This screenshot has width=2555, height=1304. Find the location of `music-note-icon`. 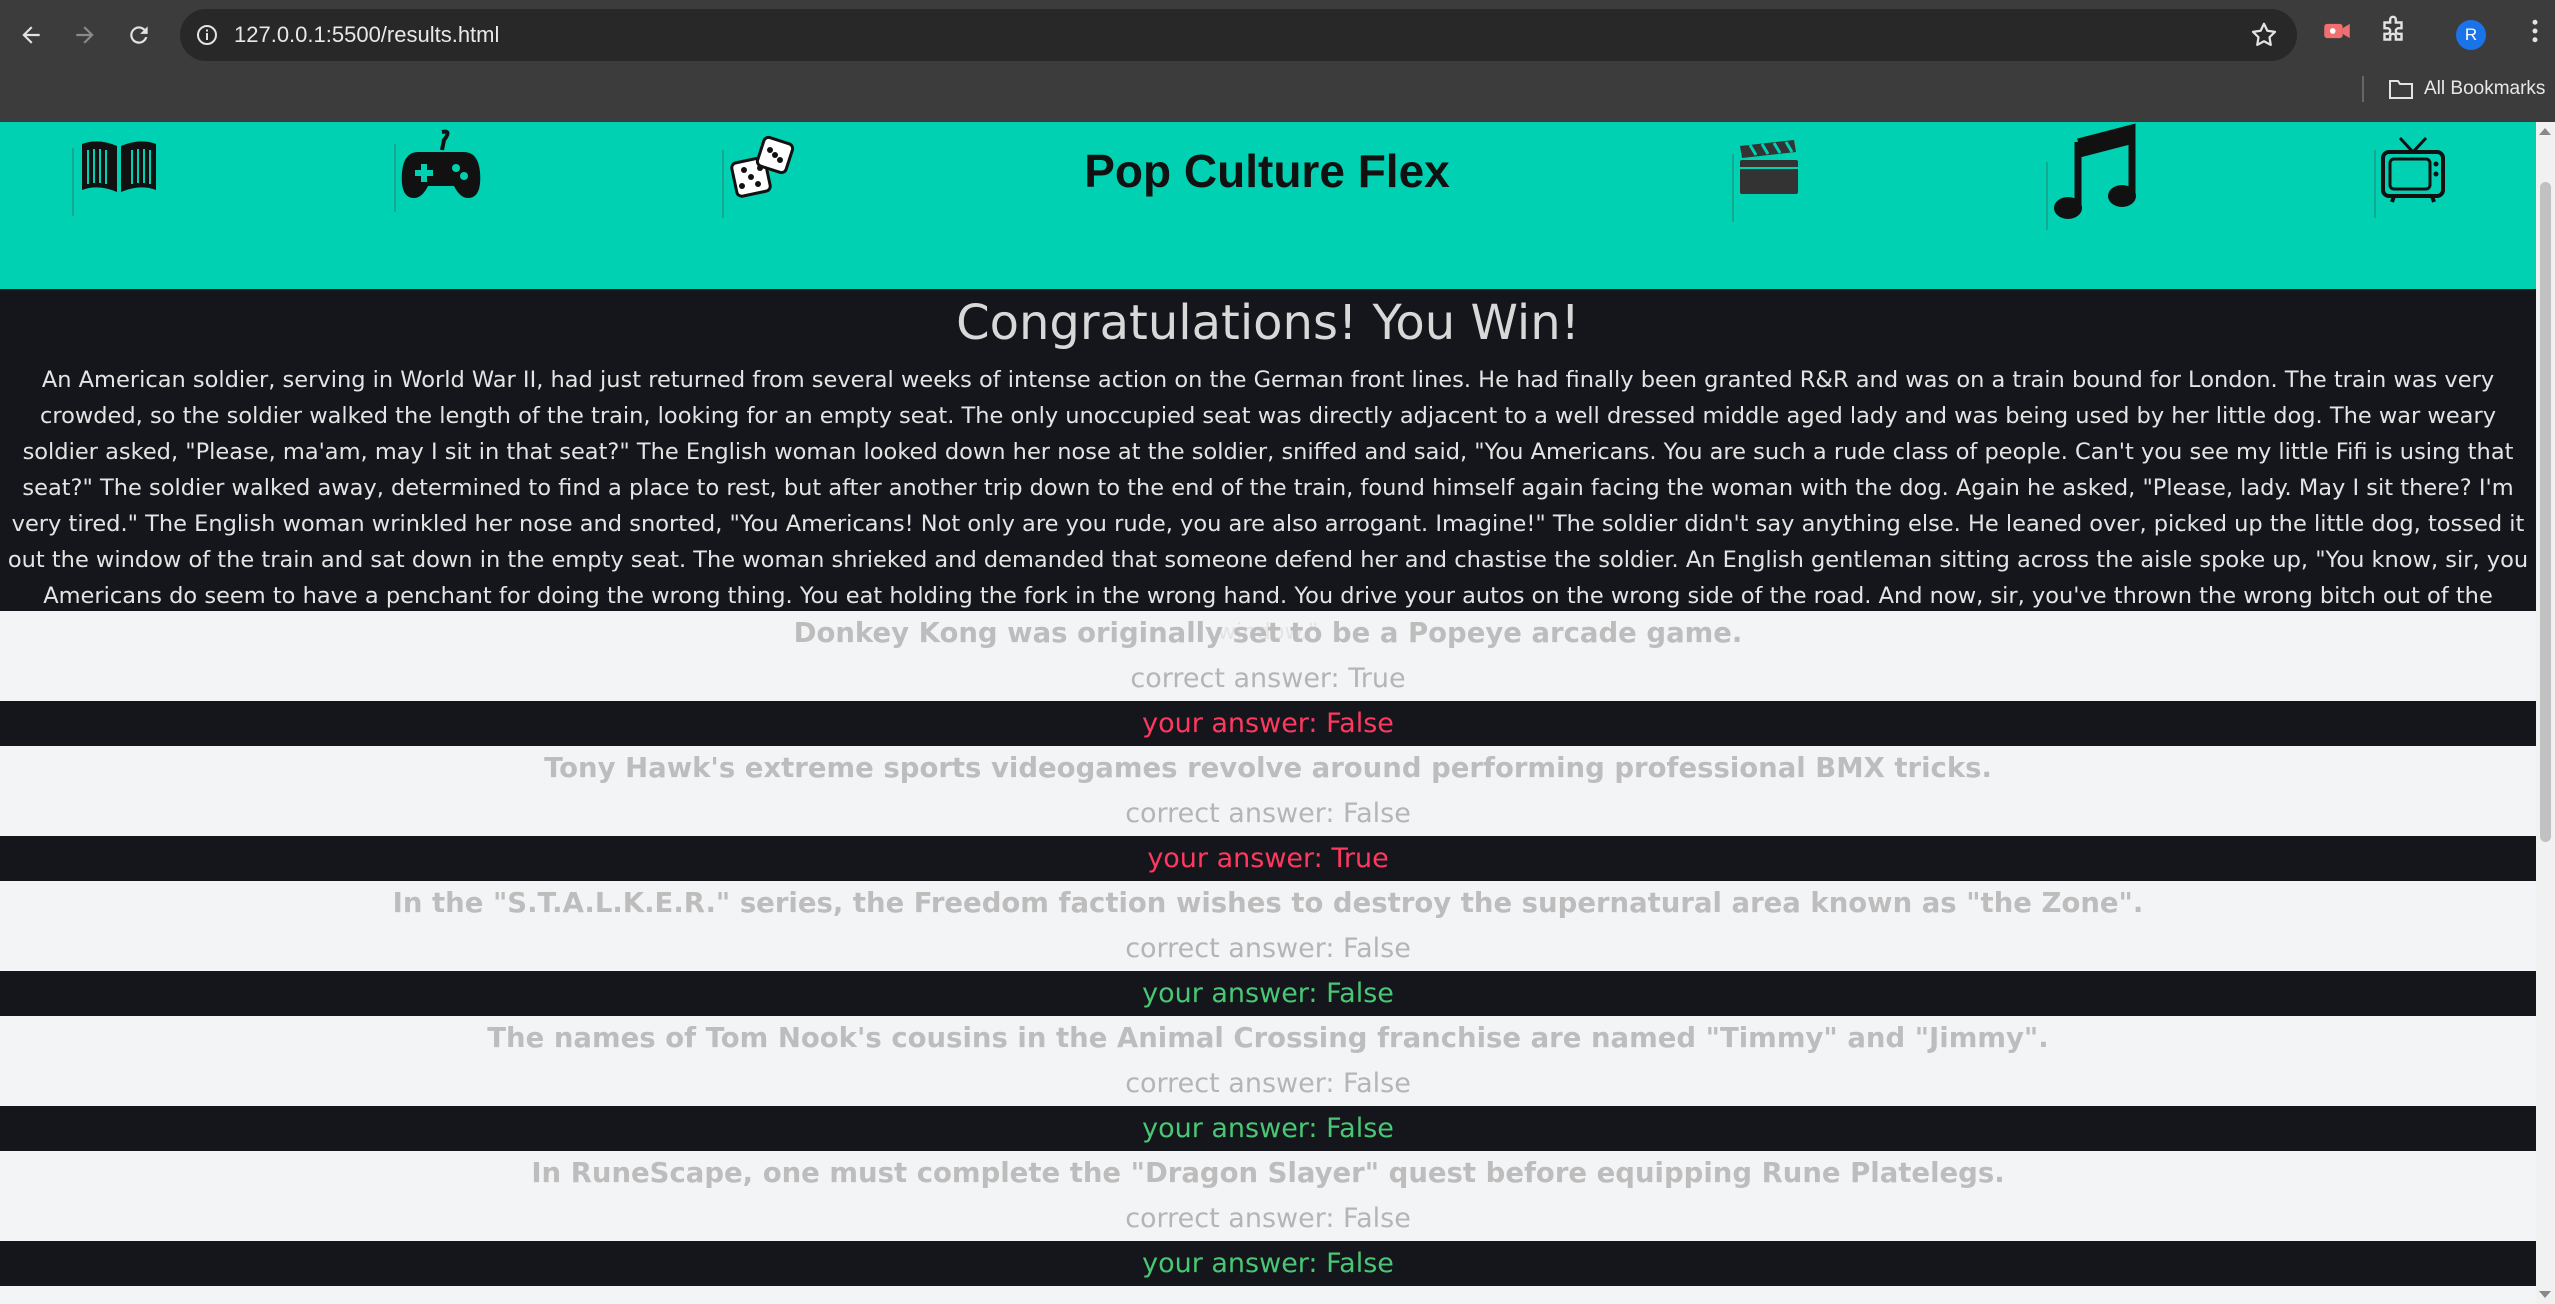

music-note-icon is located at coordinates (2095, 171).